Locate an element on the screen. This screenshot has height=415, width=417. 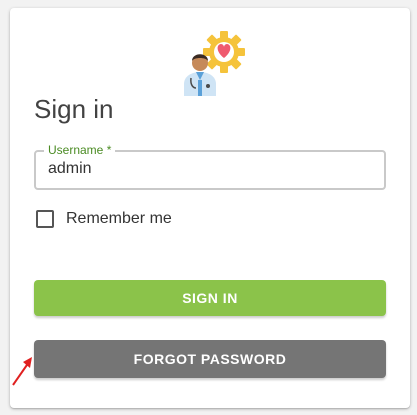
username-field: Username * is located at coordinates (210, 166).